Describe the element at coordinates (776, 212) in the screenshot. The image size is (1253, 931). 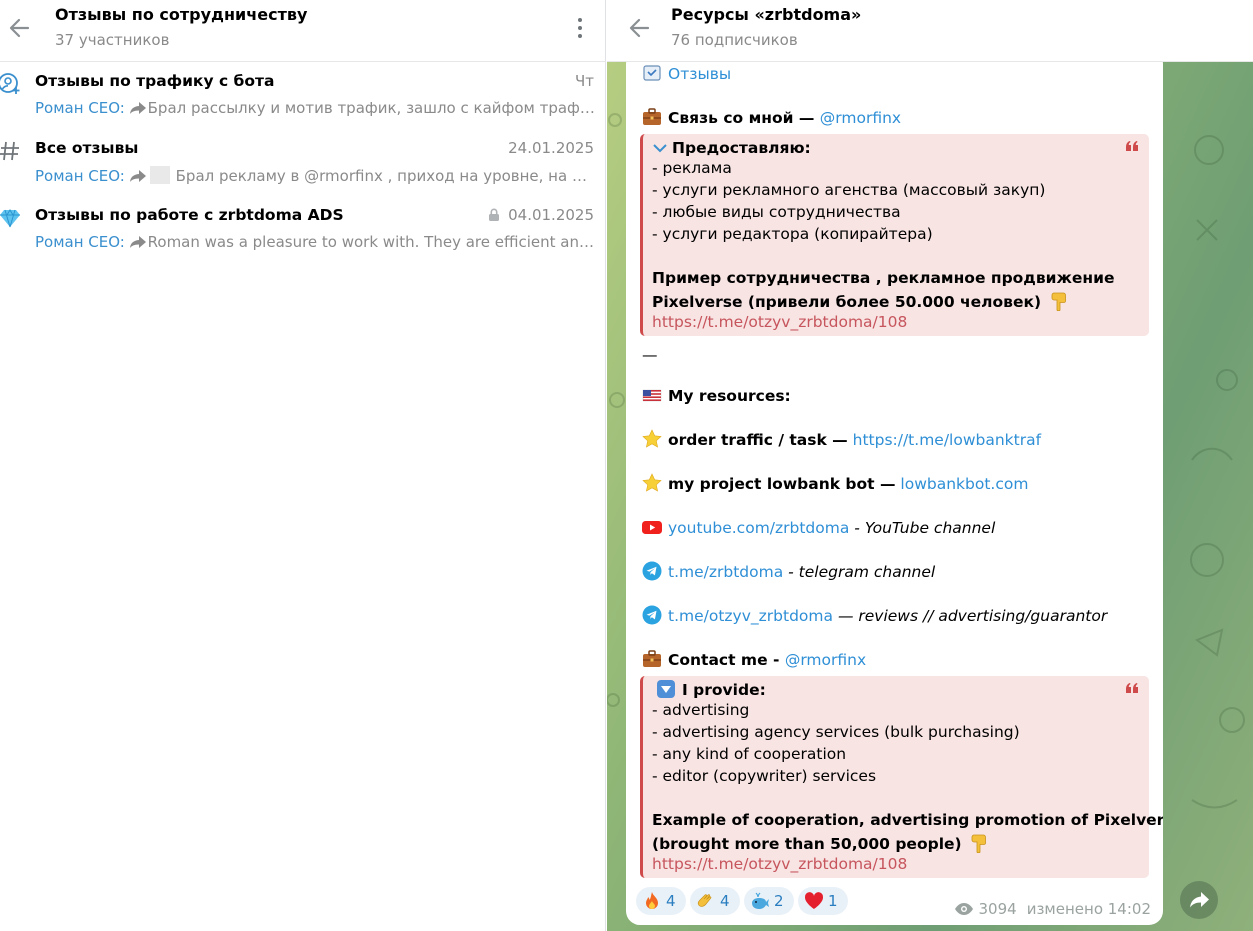
I see `quote-item: - любые виды сотрудничества` at that location.